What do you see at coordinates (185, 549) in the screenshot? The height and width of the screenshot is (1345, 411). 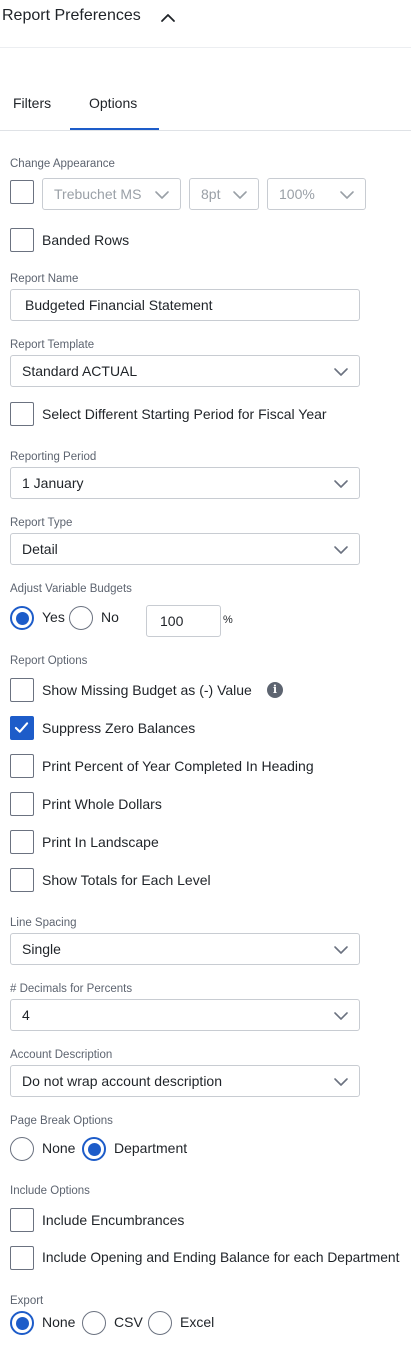 I see `report-type-select: Detail` at bounding box center [185, 549].